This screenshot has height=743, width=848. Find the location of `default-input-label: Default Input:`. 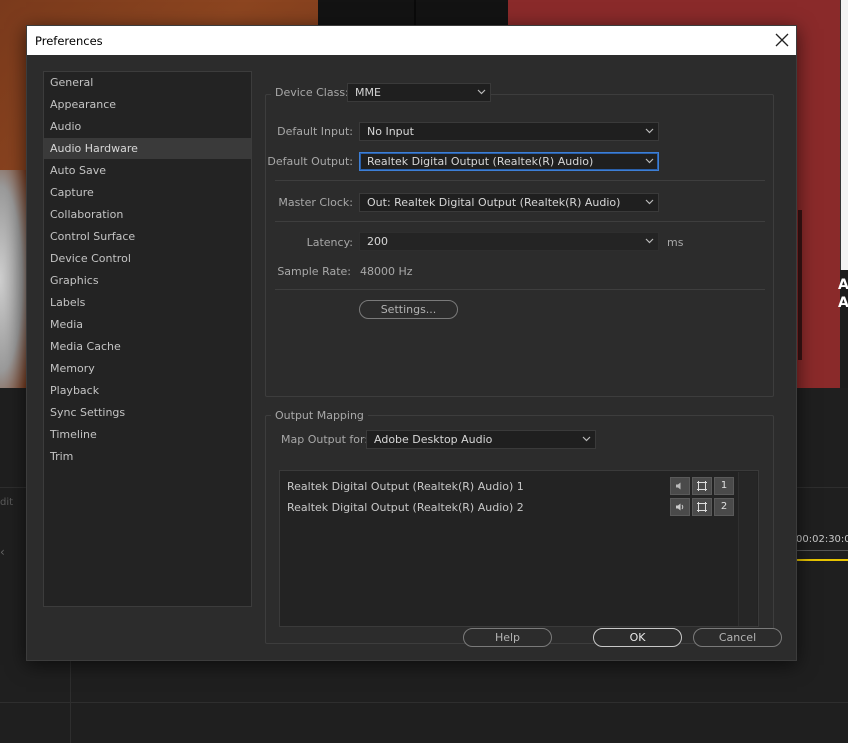

default-input-label: Default Input: is located at coordinates (315, 131).